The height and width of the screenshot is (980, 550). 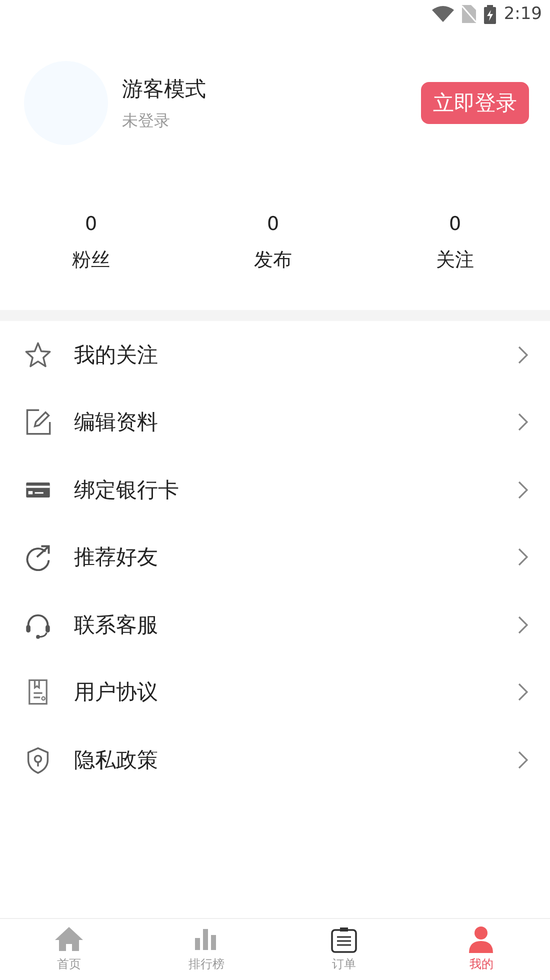 I want to click on stat-label: 粉丝, so click(x=91, y=260).